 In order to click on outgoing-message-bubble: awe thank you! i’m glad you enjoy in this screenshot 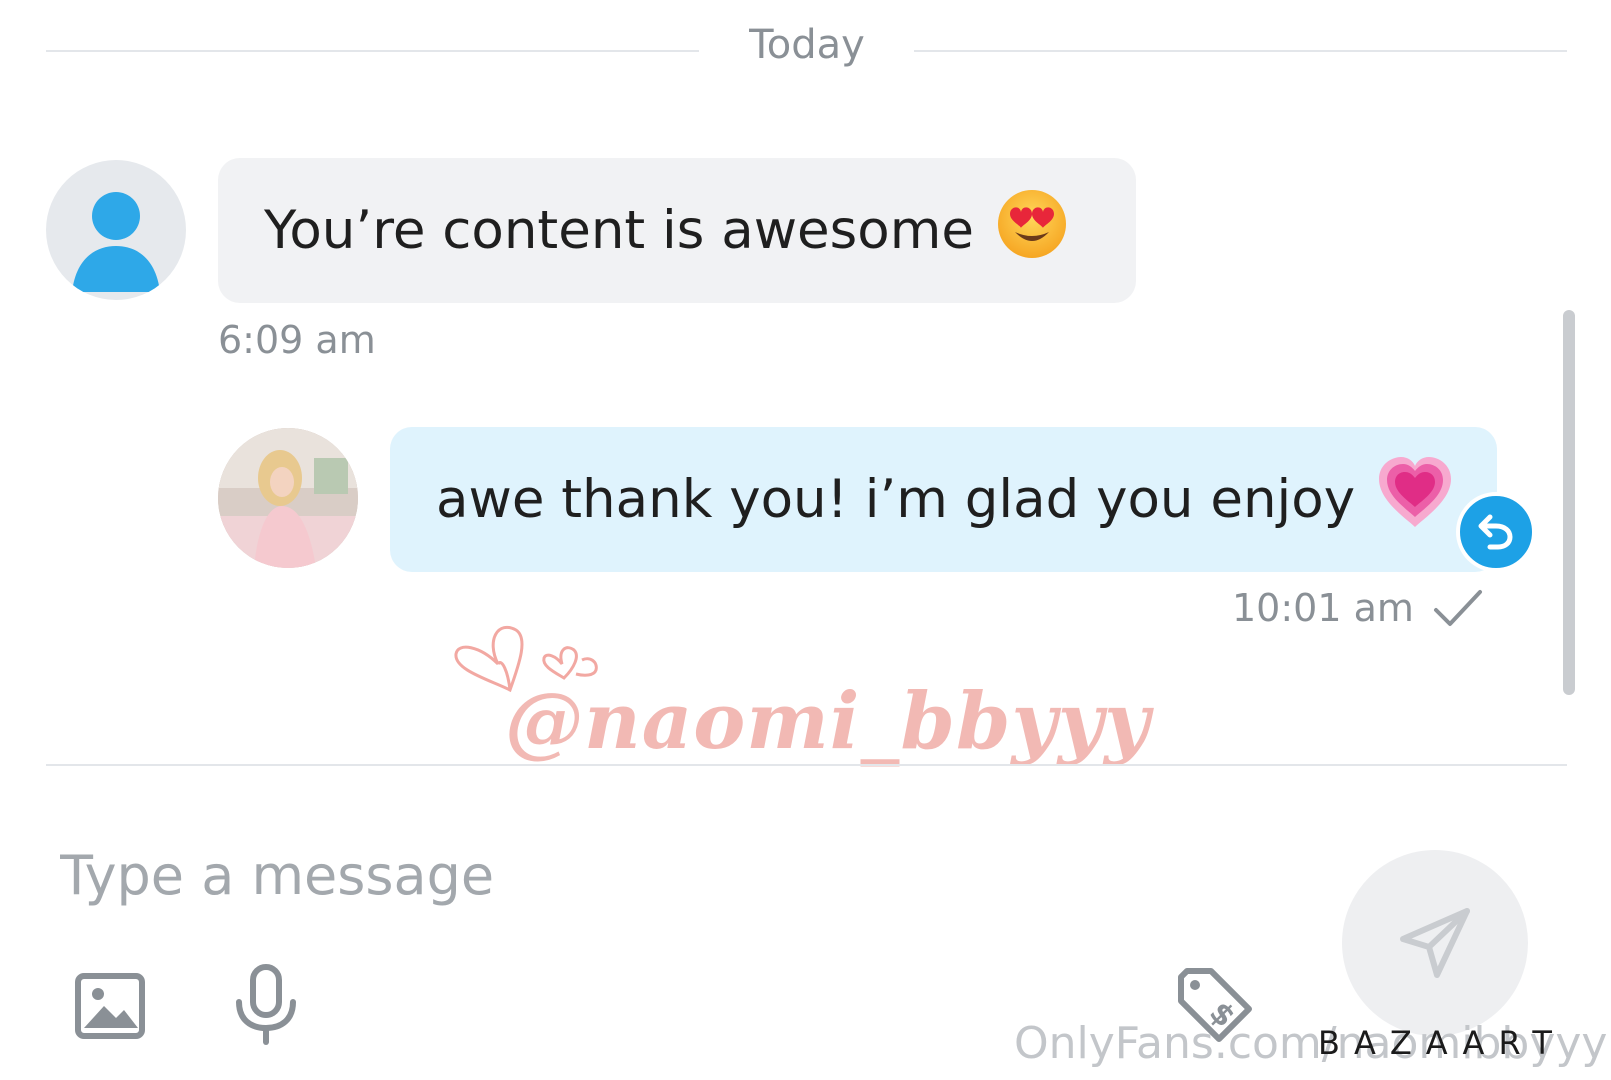, I will do `click(943, 499)`.